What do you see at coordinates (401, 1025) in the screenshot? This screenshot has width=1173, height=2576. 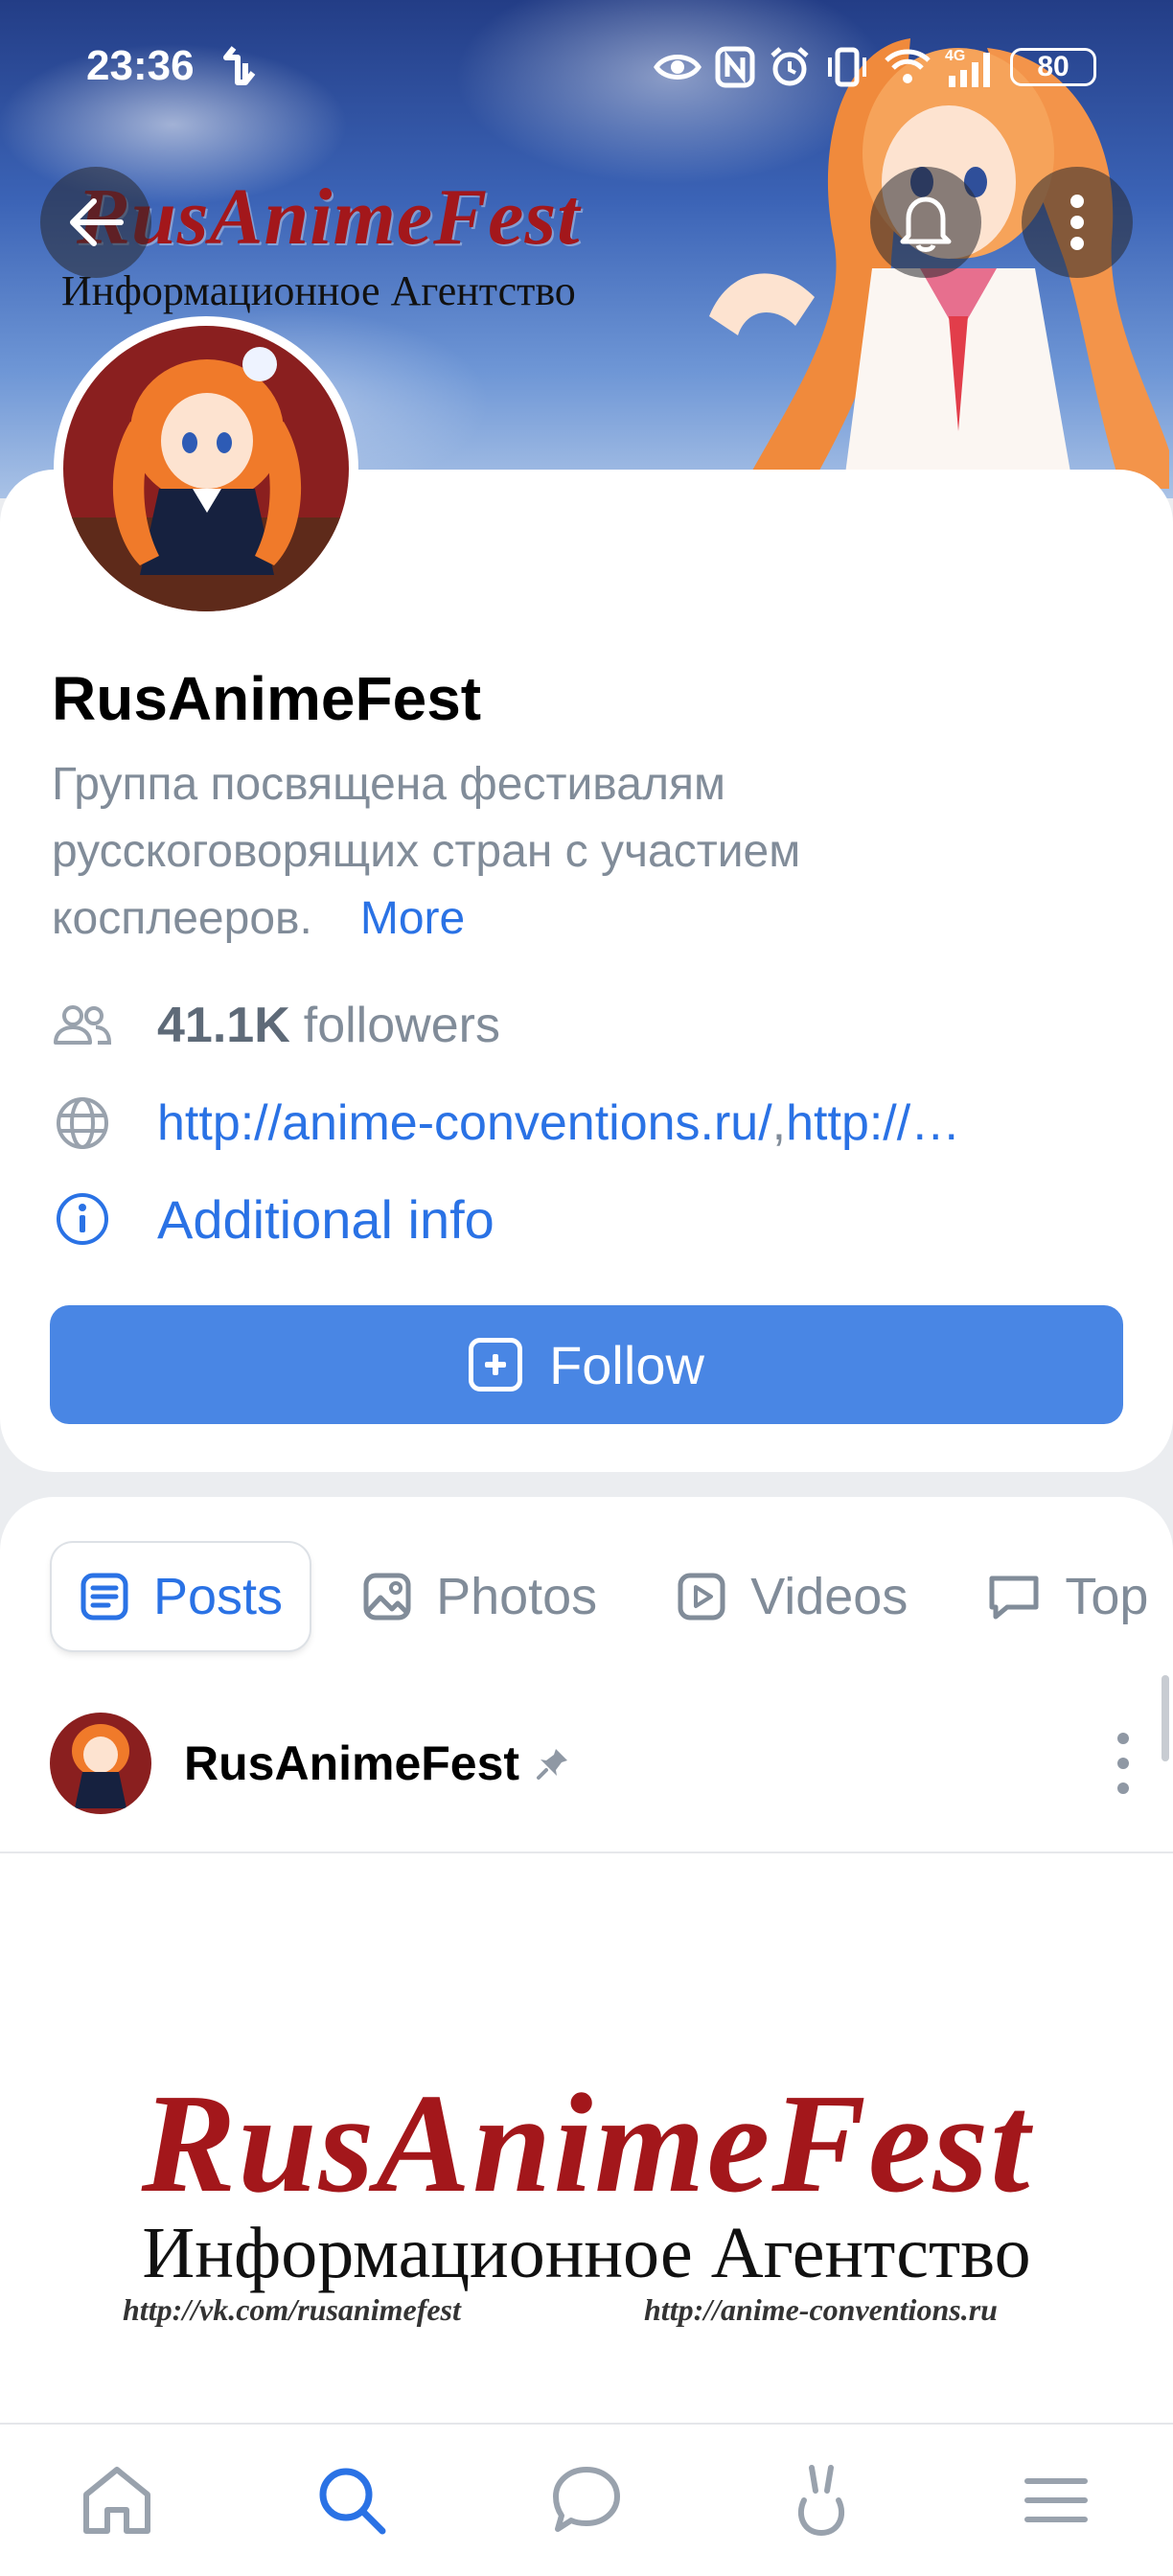 I see `followers-label: followers` at bounding box center [401, 1025].